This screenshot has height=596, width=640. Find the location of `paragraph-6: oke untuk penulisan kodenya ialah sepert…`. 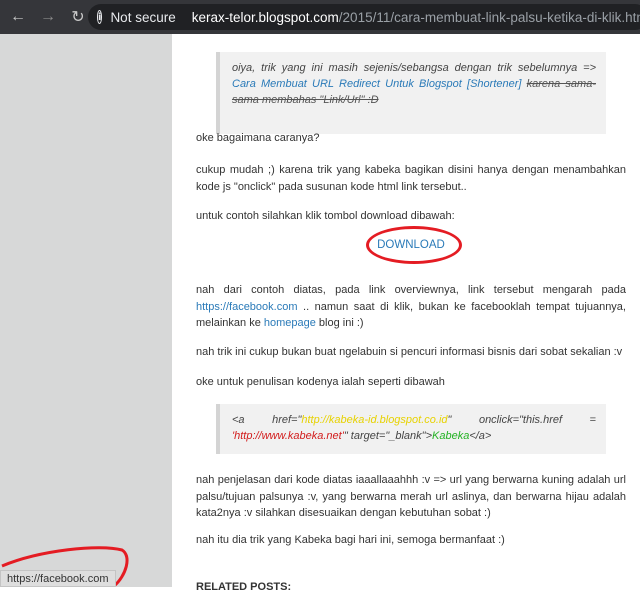

paragraph-6: oke untuk penulisan kodenya ialah sepert… is located at coordinates (320, 382).